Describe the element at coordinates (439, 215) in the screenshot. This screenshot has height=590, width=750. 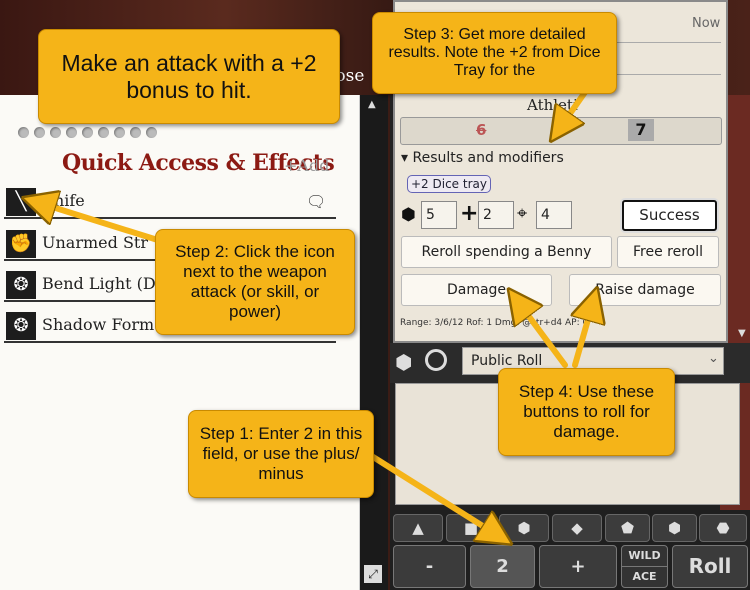
I see `die-result-field: 5` at that location.